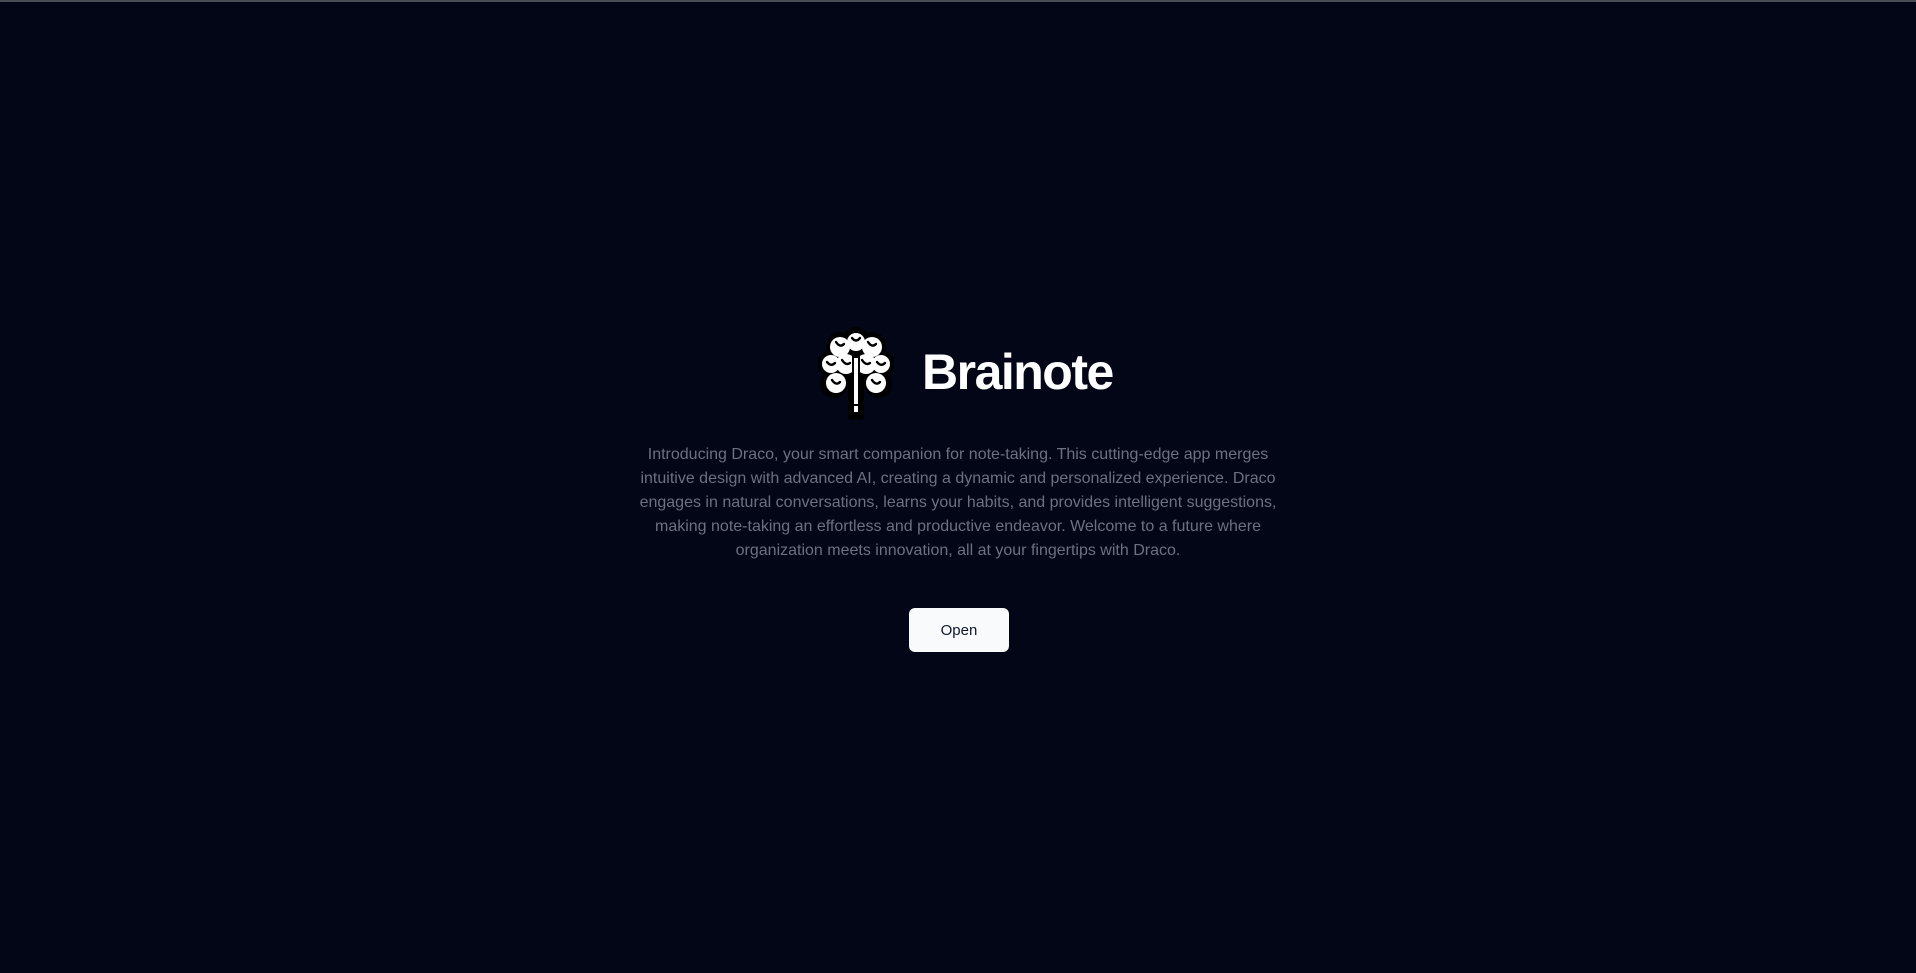 The width and height of the screenshot is (1916, 973). I want to click on open-button: Open, so click(959, 630).